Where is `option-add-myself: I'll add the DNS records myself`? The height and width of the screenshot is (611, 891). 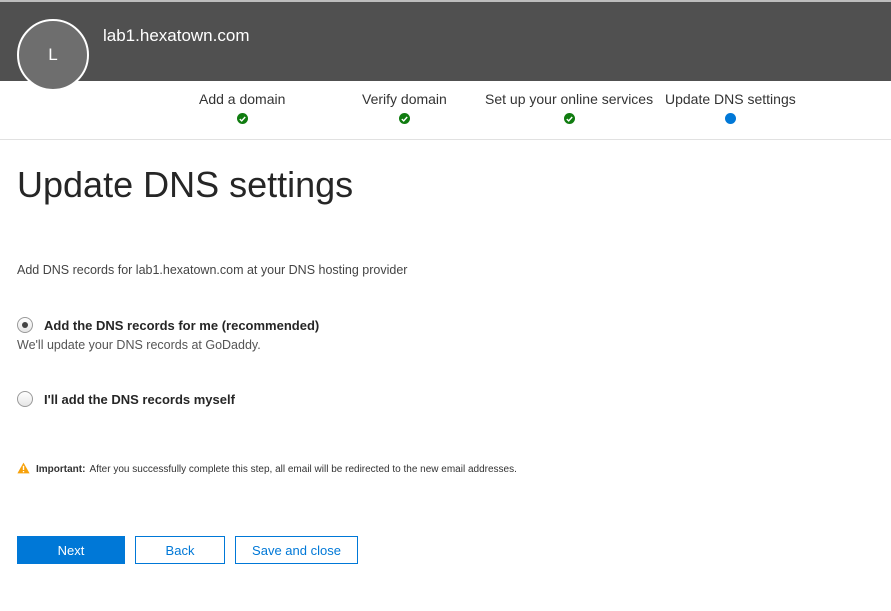
option-add-myself: I'll add the DNS records myself is located at coordinates (126, 399).